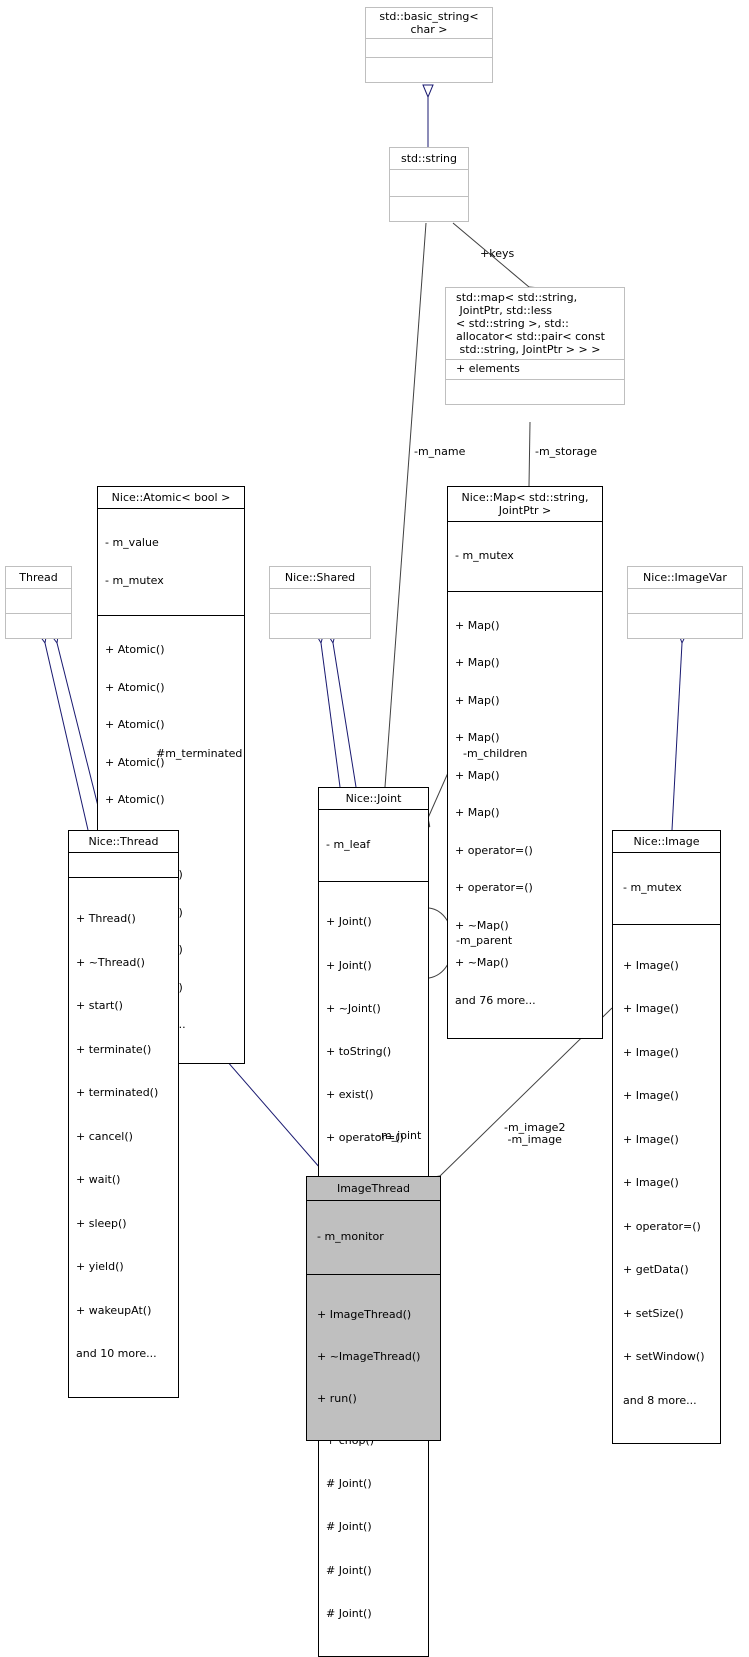 Image resolution: width=749 pixels, height=1657 pixels. Describe the element at coordinates (171, 562) in the screenshot. I see `attributes-section: - m_value - m_mutex` at that location.